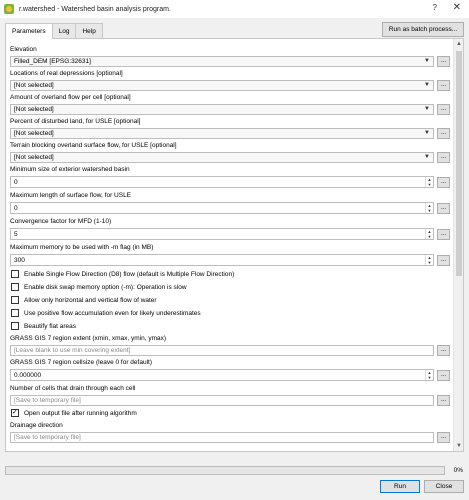  Describe the element at coordinates (15, 326) in the screenshot. I see `beautify-checkbox` at that location.